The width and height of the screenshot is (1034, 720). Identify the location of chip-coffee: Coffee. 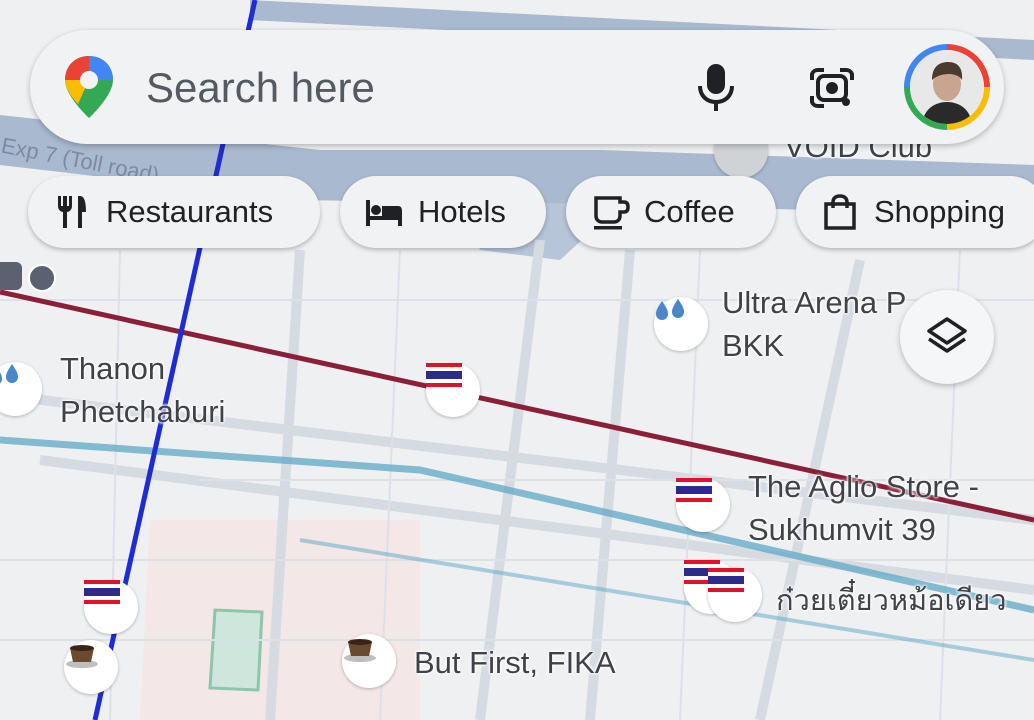
(671, 212).